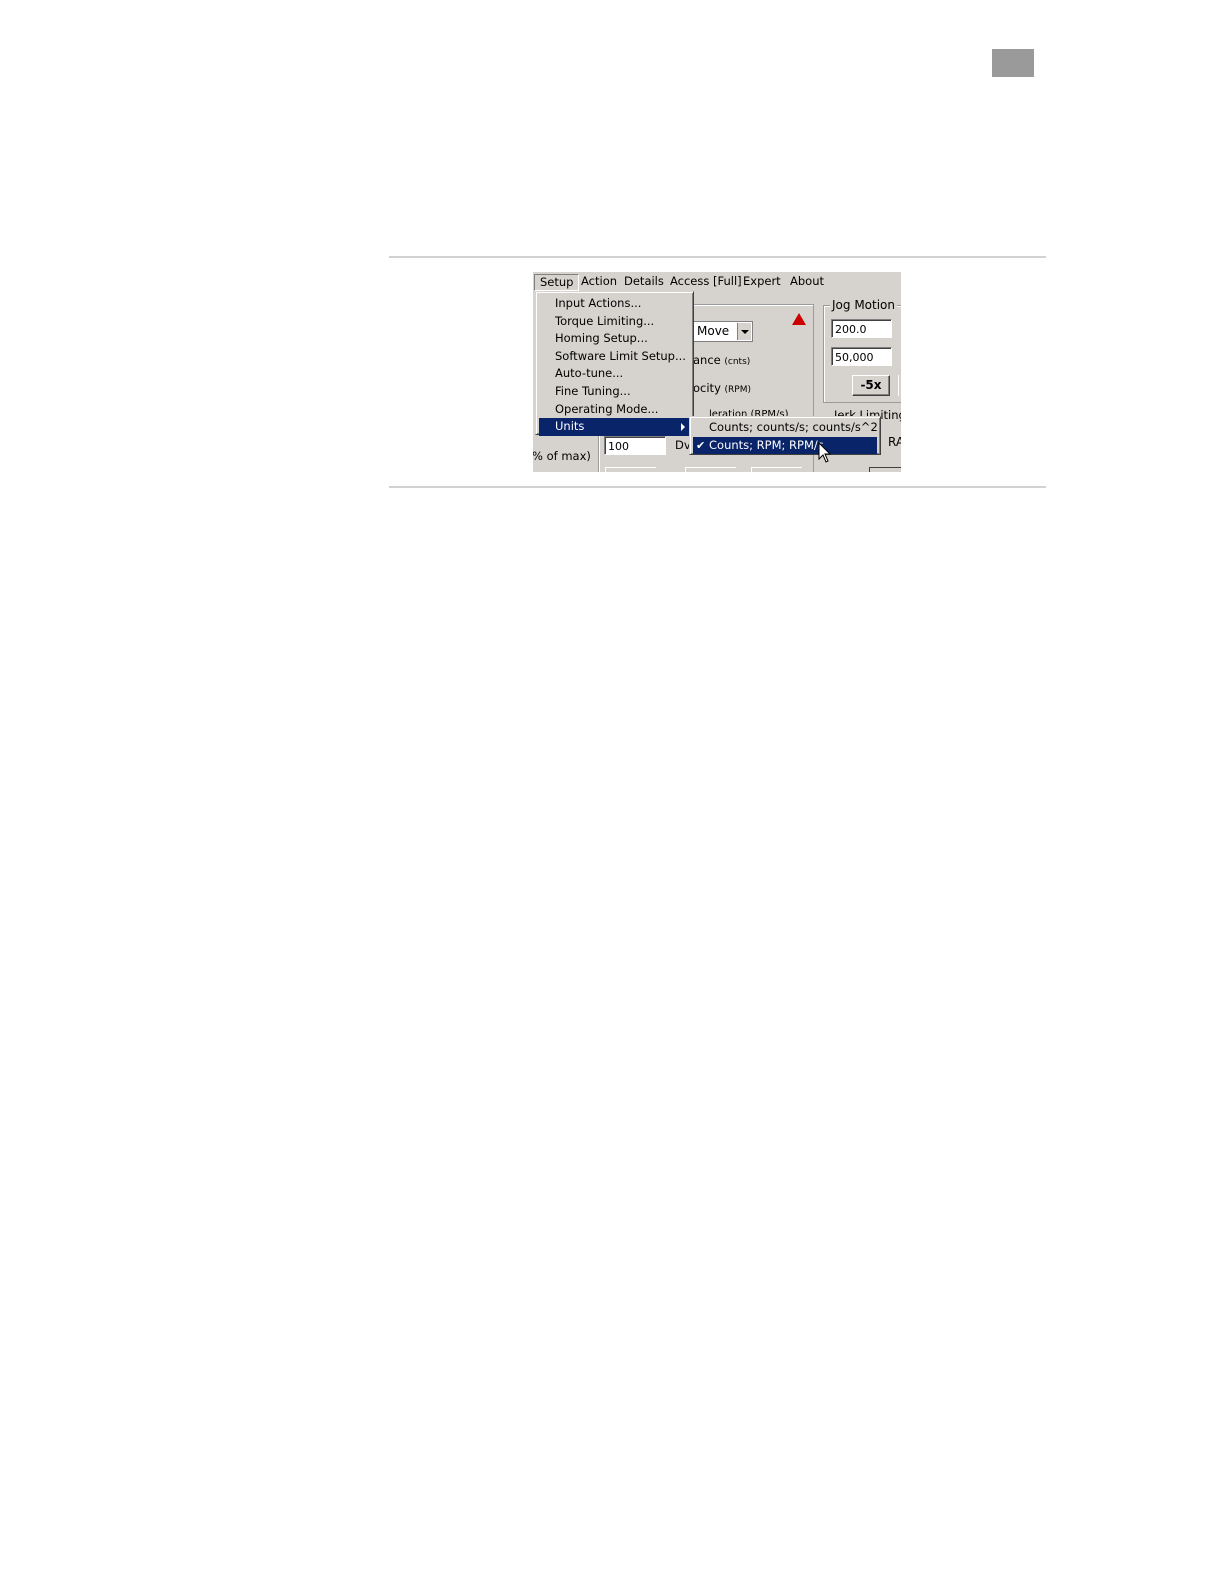  Describe the element at coordinates (766, 444) in the screenshot. I see `units-option-rpm-label: Counts; RPM; RPM/s` at that location.